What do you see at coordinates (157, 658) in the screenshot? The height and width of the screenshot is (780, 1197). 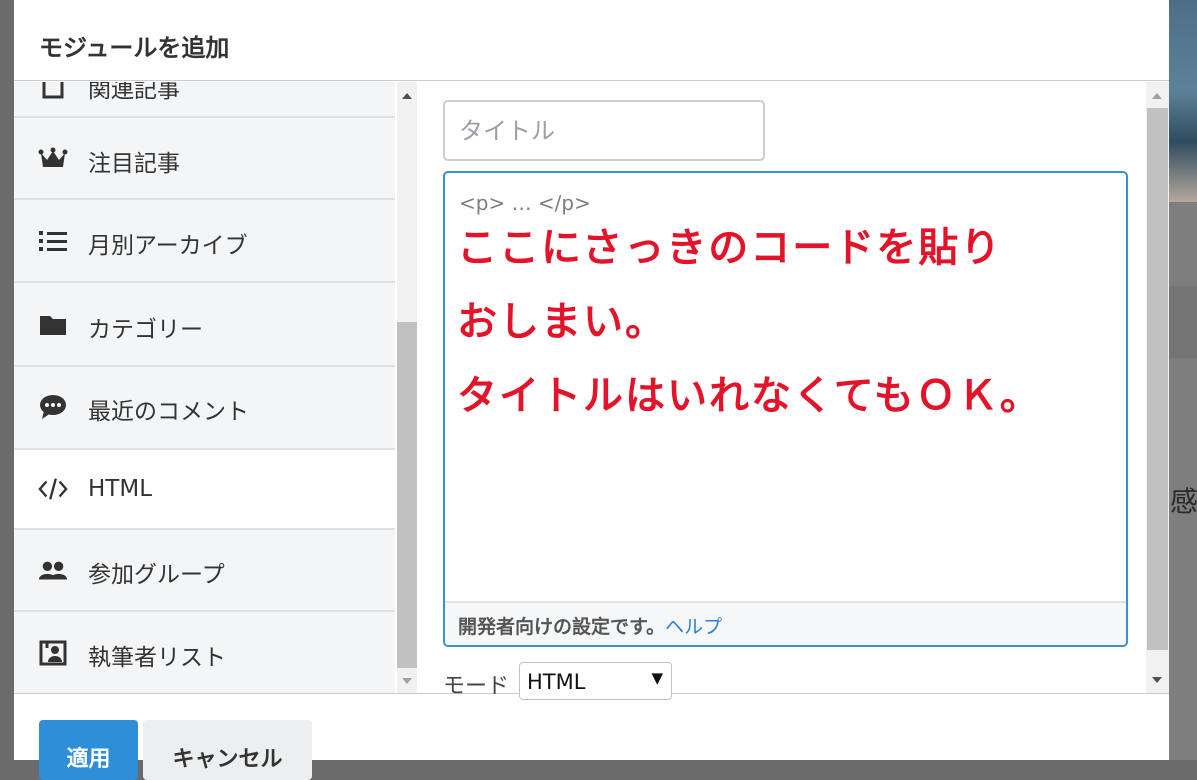 I see `module-item-label: 執筆者リスト` at bounding box center [157, 658].